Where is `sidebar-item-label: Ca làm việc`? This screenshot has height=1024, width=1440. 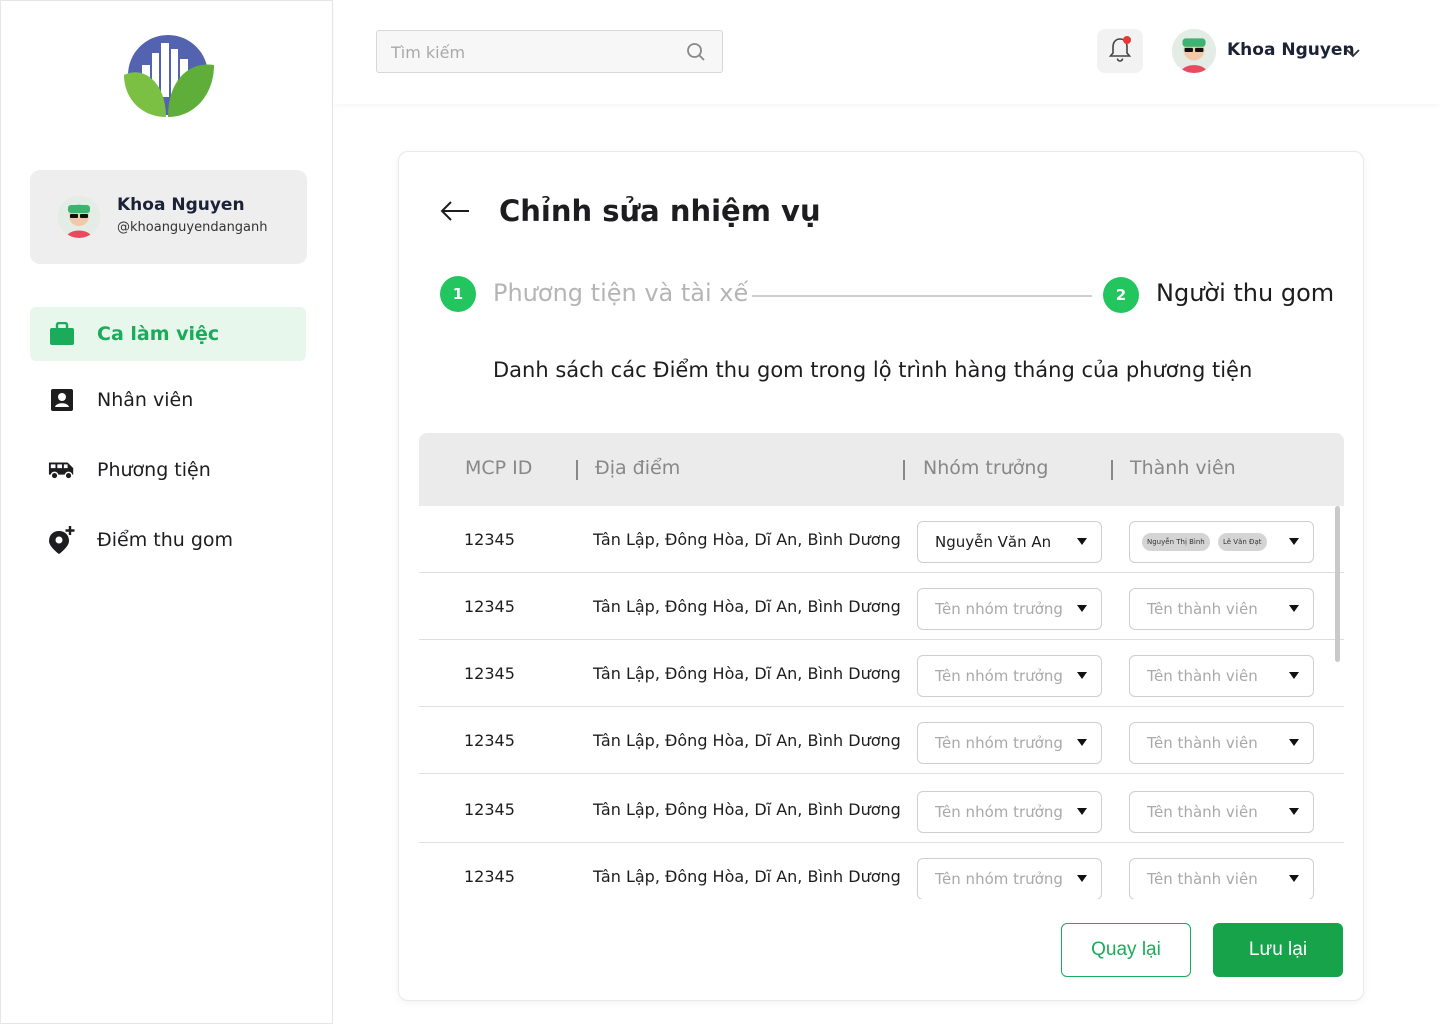 sidebar-item-label: Ca làm việc is located at coordinates (158, 334).